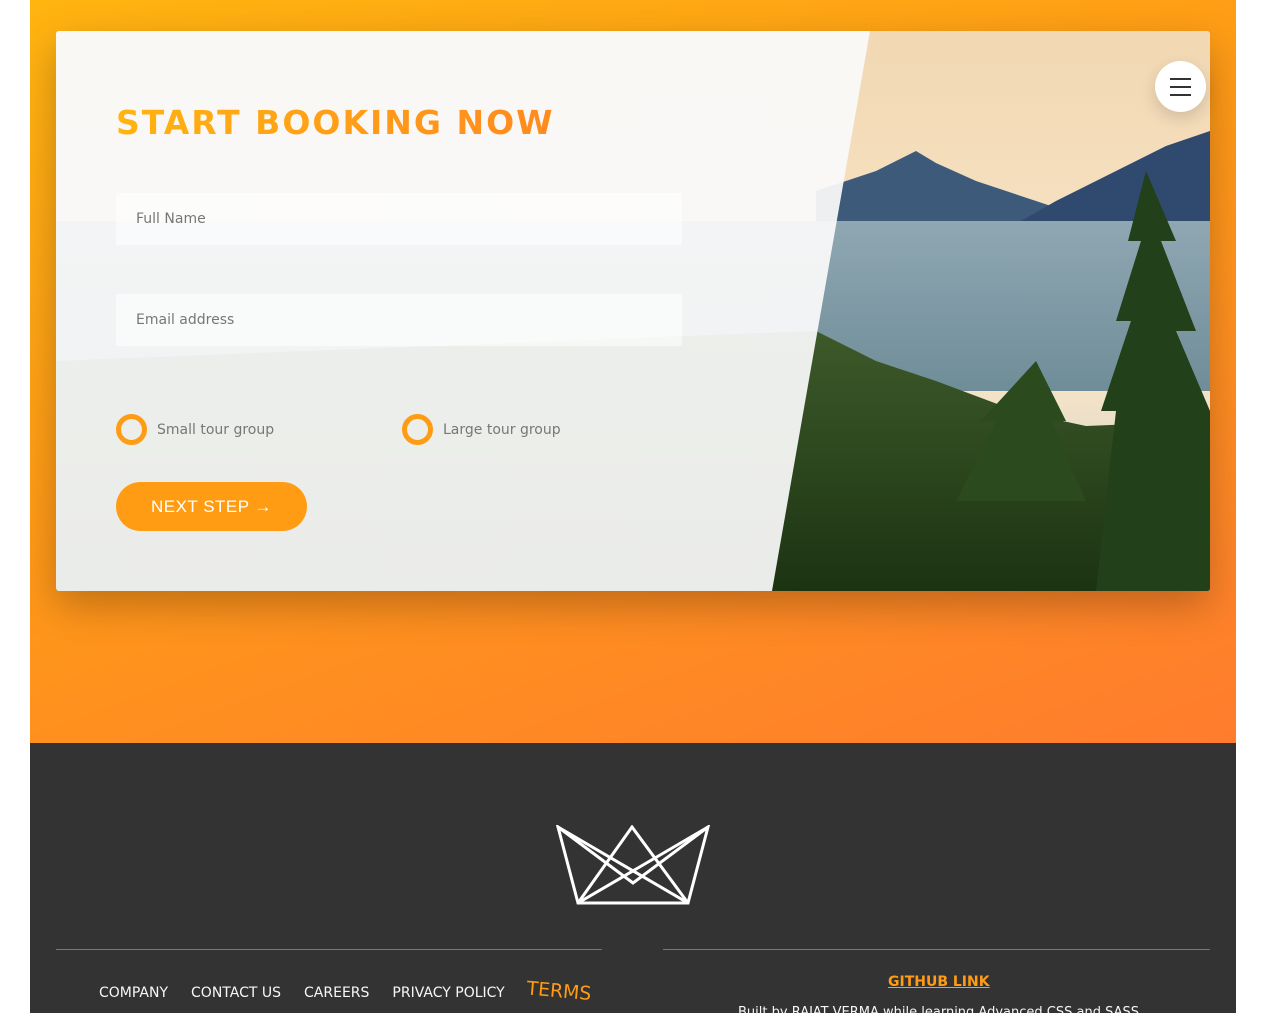 The height and width of the screenshot is (1013, 1266). What do you see at coordinates (336, 993) in the screenshot?
I see `footer-link-careers: CAREERS` at bounding box center [336, 993].